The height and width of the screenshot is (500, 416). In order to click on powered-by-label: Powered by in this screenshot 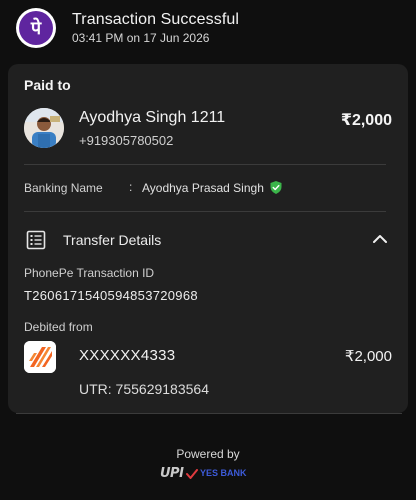, I will do `click(208, 454)`.